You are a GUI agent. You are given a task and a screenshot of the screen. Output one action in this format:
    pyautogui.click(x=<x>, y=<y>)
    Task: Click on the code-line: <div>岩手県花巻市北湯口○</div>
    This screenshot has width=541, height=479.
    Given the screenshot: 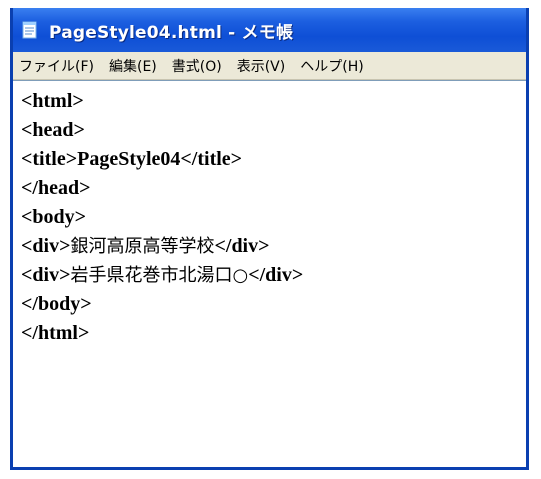 What is the action you would take?
    pyautogui.click(x=273, y=275)
    